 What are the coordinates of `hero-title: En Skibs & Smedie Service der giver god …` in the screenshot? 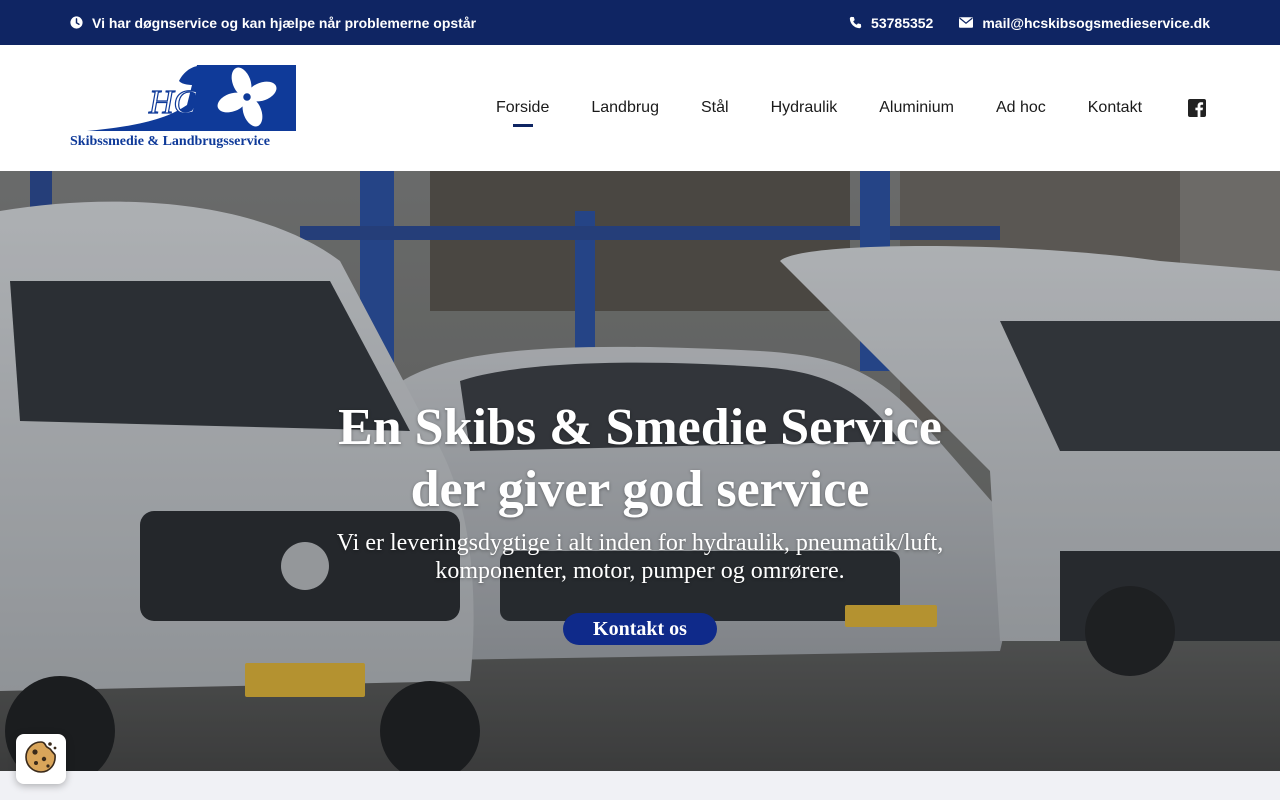 It's located at (640, 459).